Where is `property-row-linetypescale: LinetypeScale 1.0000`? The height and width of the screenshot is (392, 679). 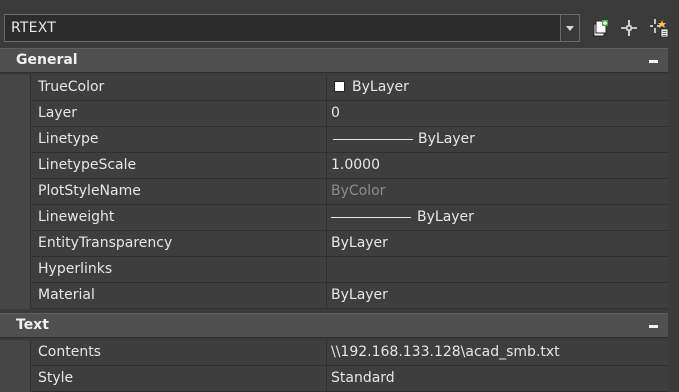 property-row-linetypescale: LinetypeScale 1.0000 is located at coordinates (334, 166).